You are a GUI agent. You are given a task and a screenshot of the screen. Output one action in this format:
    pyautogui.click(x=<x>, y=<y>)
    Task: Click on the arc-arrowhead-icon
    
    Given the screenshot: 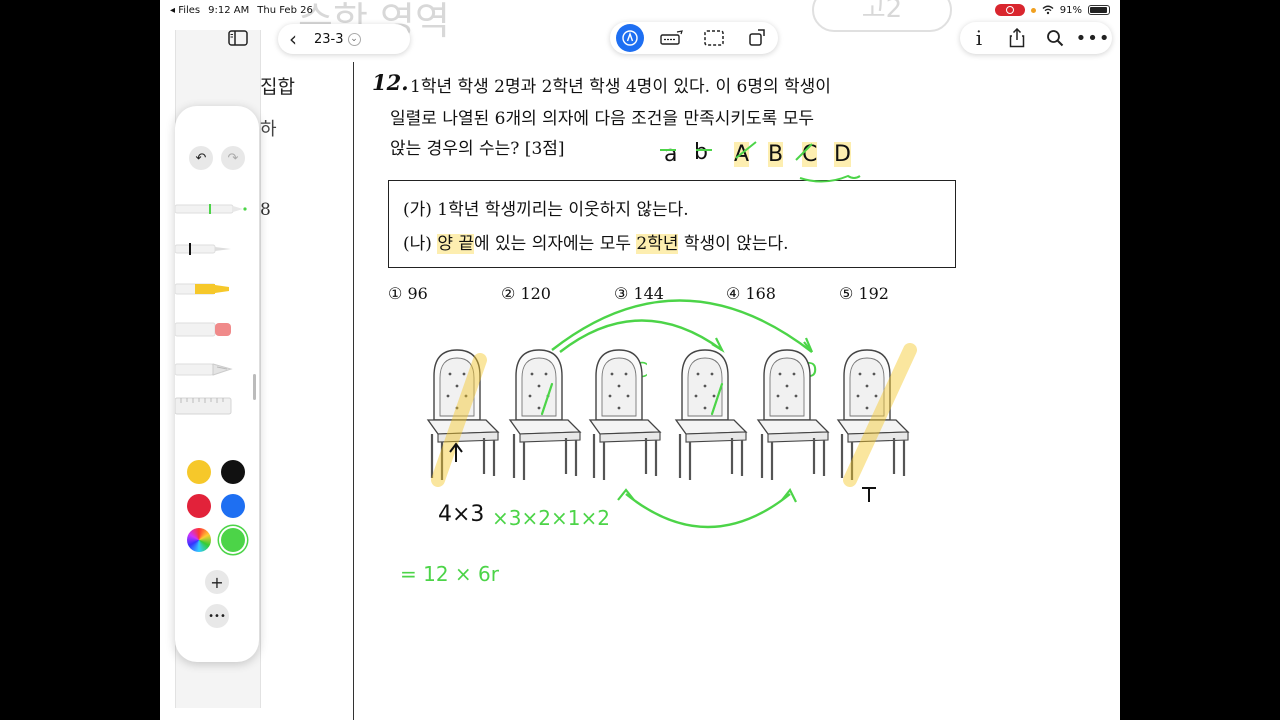 What is the action you would take?
    pyautogui.click(x=718, y=345)
    